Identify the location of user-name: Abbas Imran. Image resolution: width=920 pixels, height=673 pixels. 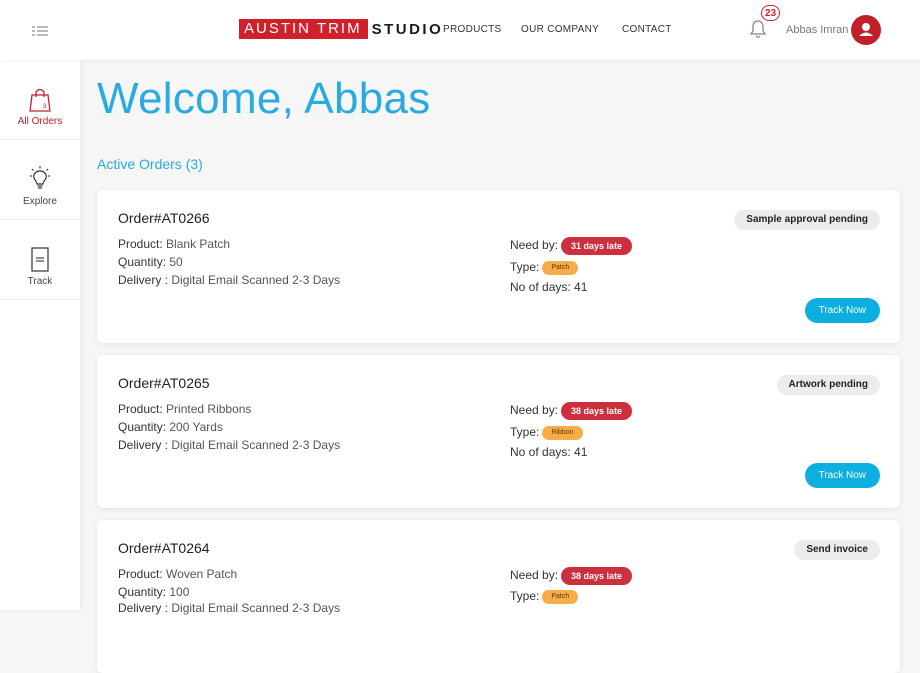
(817, 30).